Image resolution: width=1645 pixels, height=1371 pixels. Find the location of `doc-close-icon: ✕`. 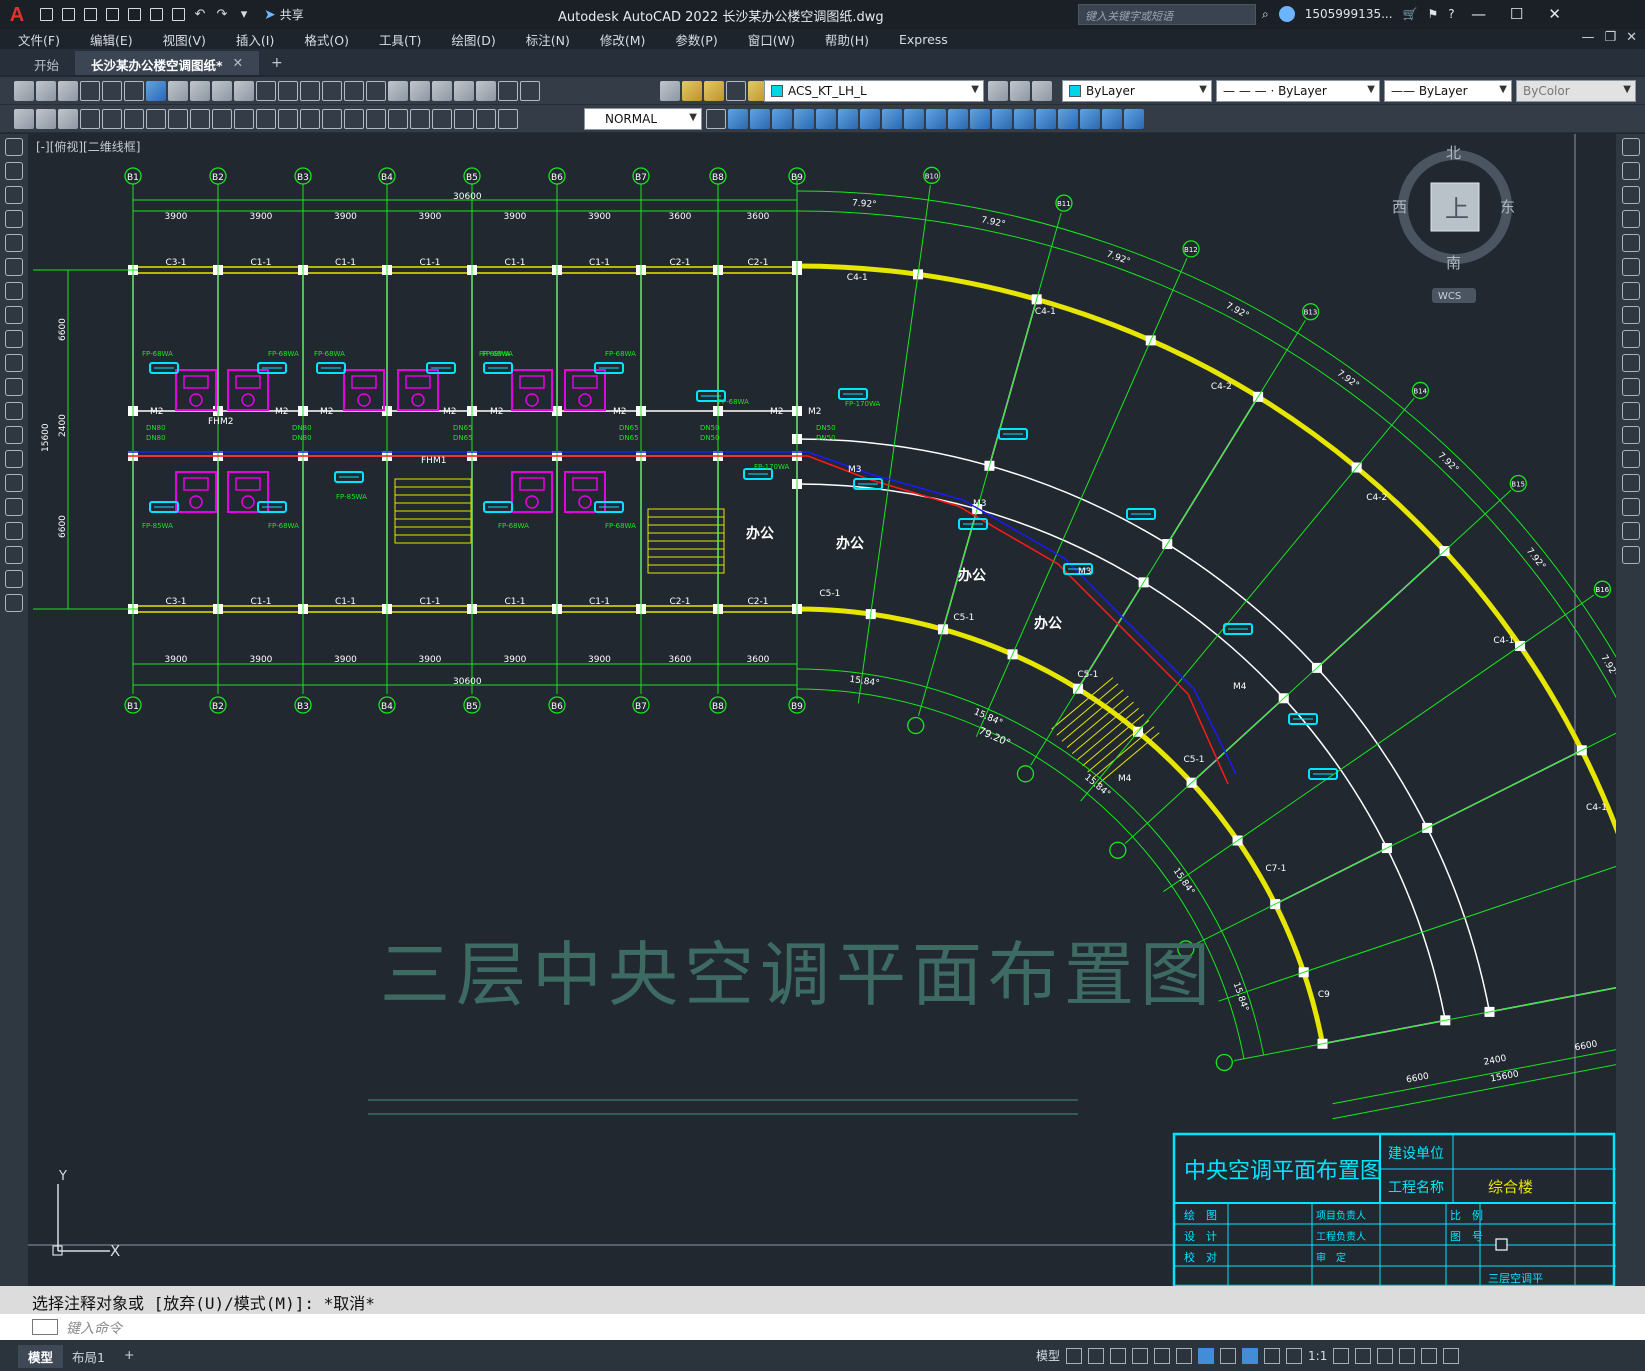

doc-close-icon: ✕ is located at coordinates (1631, 37).